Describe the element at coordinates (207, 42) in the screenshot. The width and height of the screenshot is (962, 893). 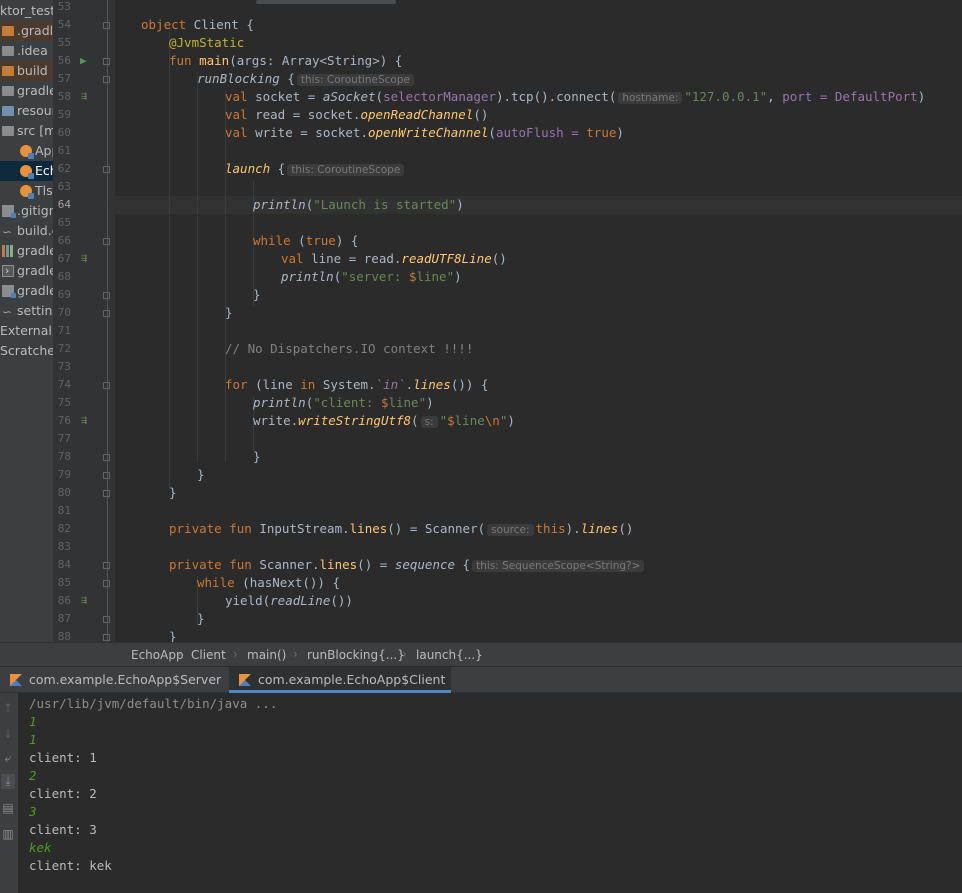
I see `code-line-55: @JvmStatic` at that location.